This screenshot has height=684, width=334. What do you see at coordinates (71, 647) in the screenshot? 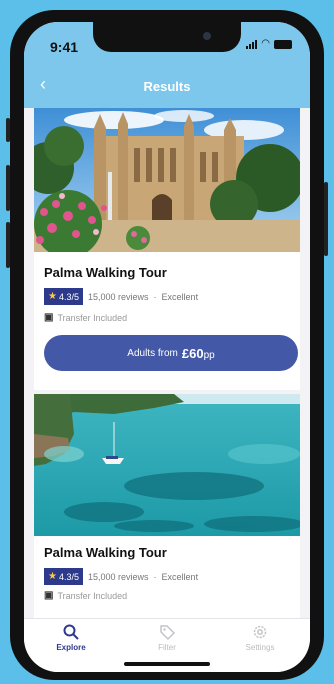
I see `tab-label: Explore` at bounding box center [71, 647].